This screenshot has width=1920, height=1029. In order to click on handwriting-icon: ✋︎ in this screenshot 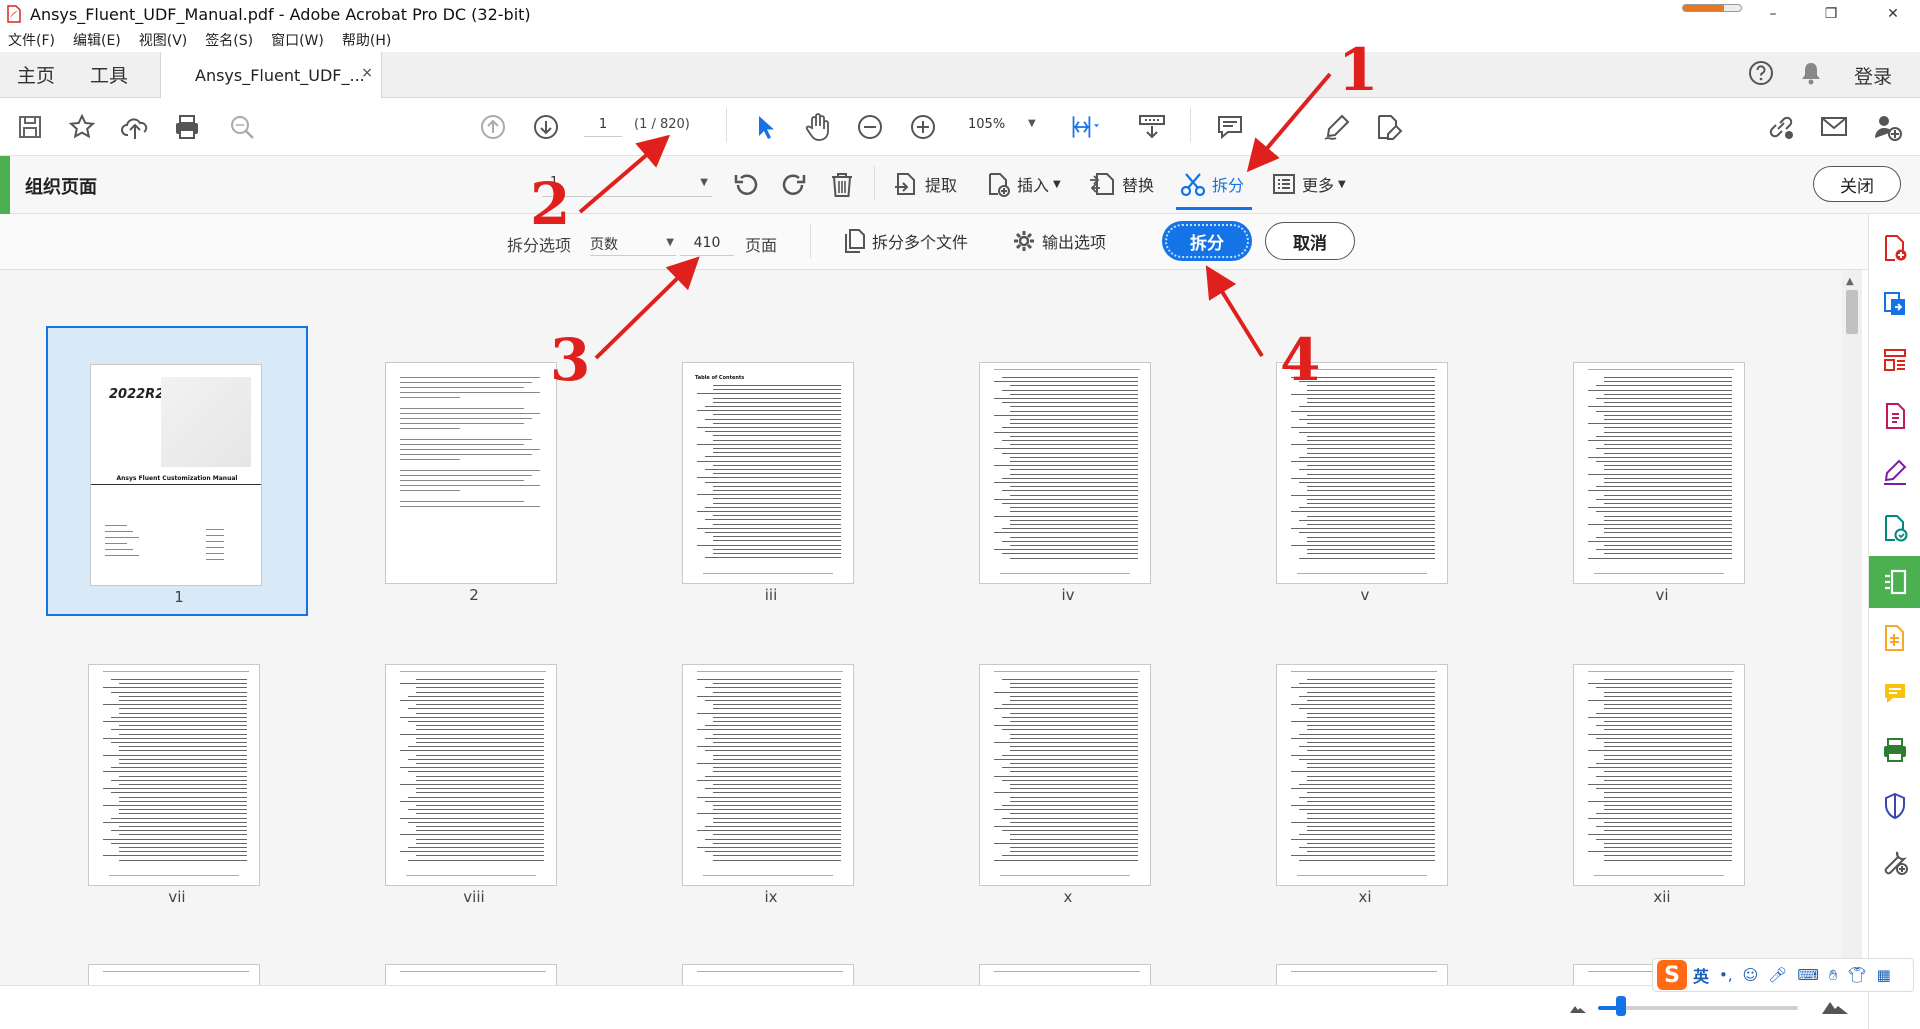, I will do `click(1833, 975)`.